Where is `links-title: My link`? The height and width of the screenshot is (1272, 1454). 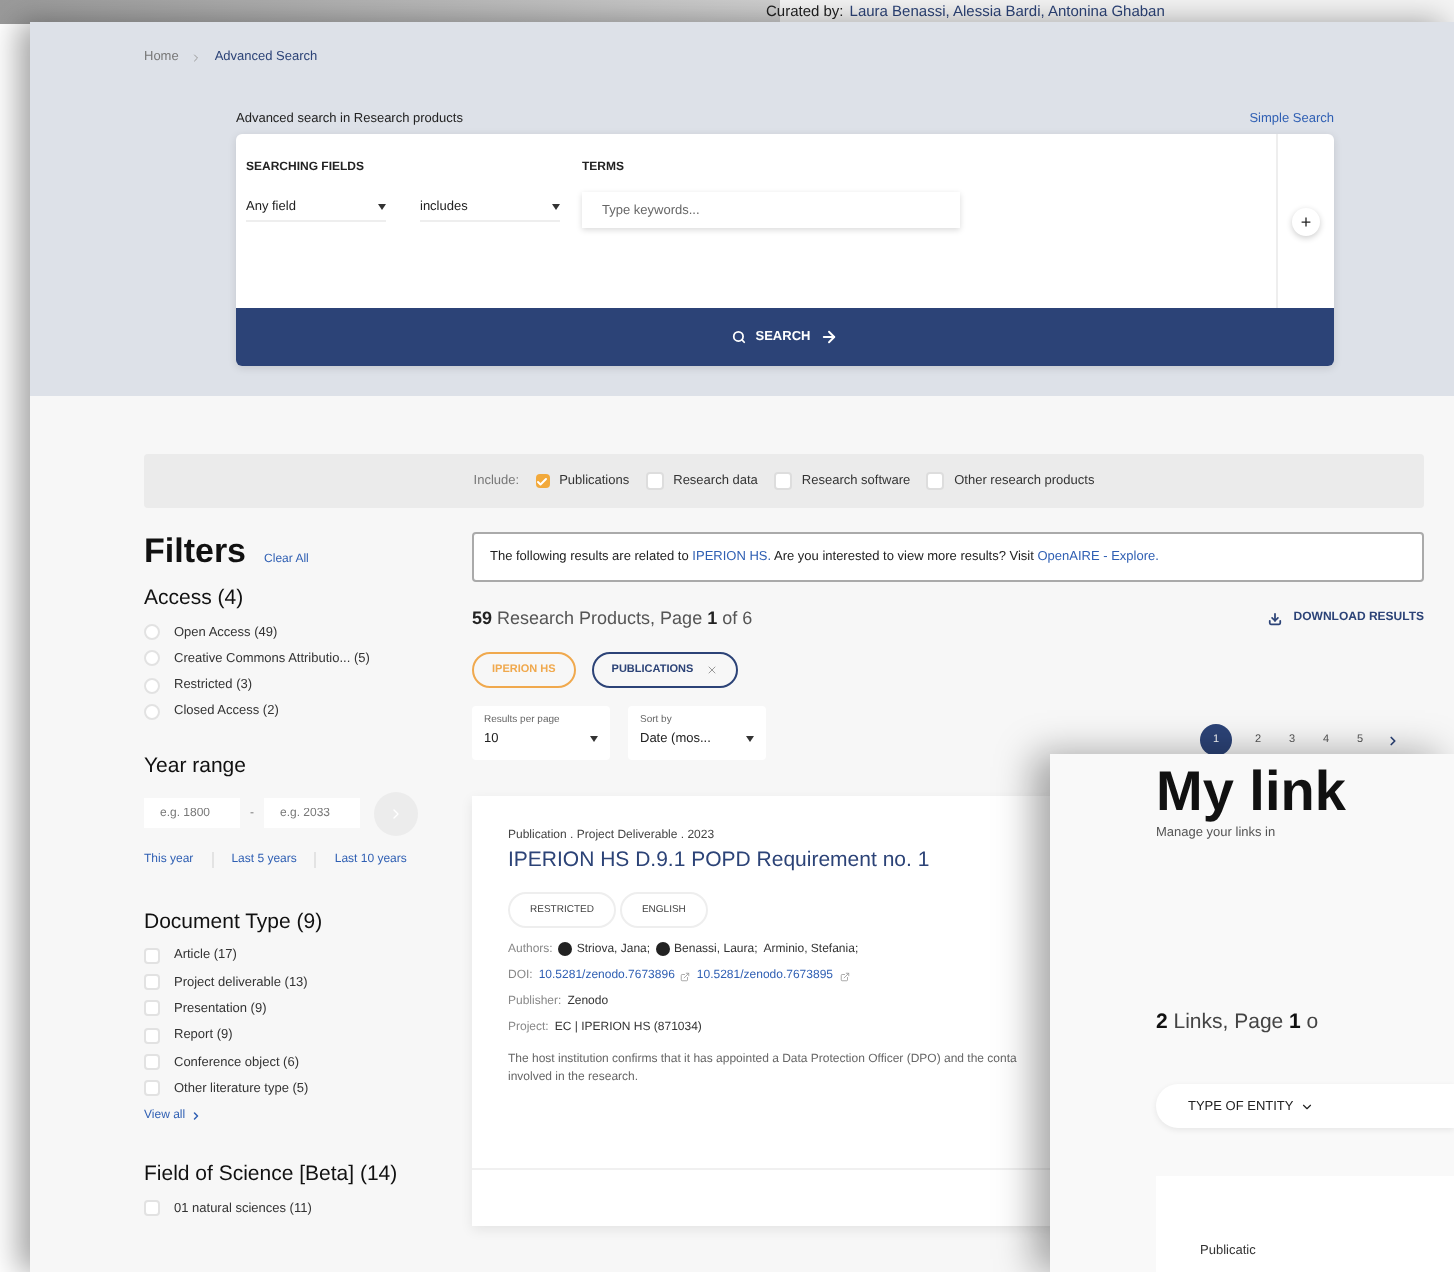 links-title: My link is located at coordinates (1252, 792).